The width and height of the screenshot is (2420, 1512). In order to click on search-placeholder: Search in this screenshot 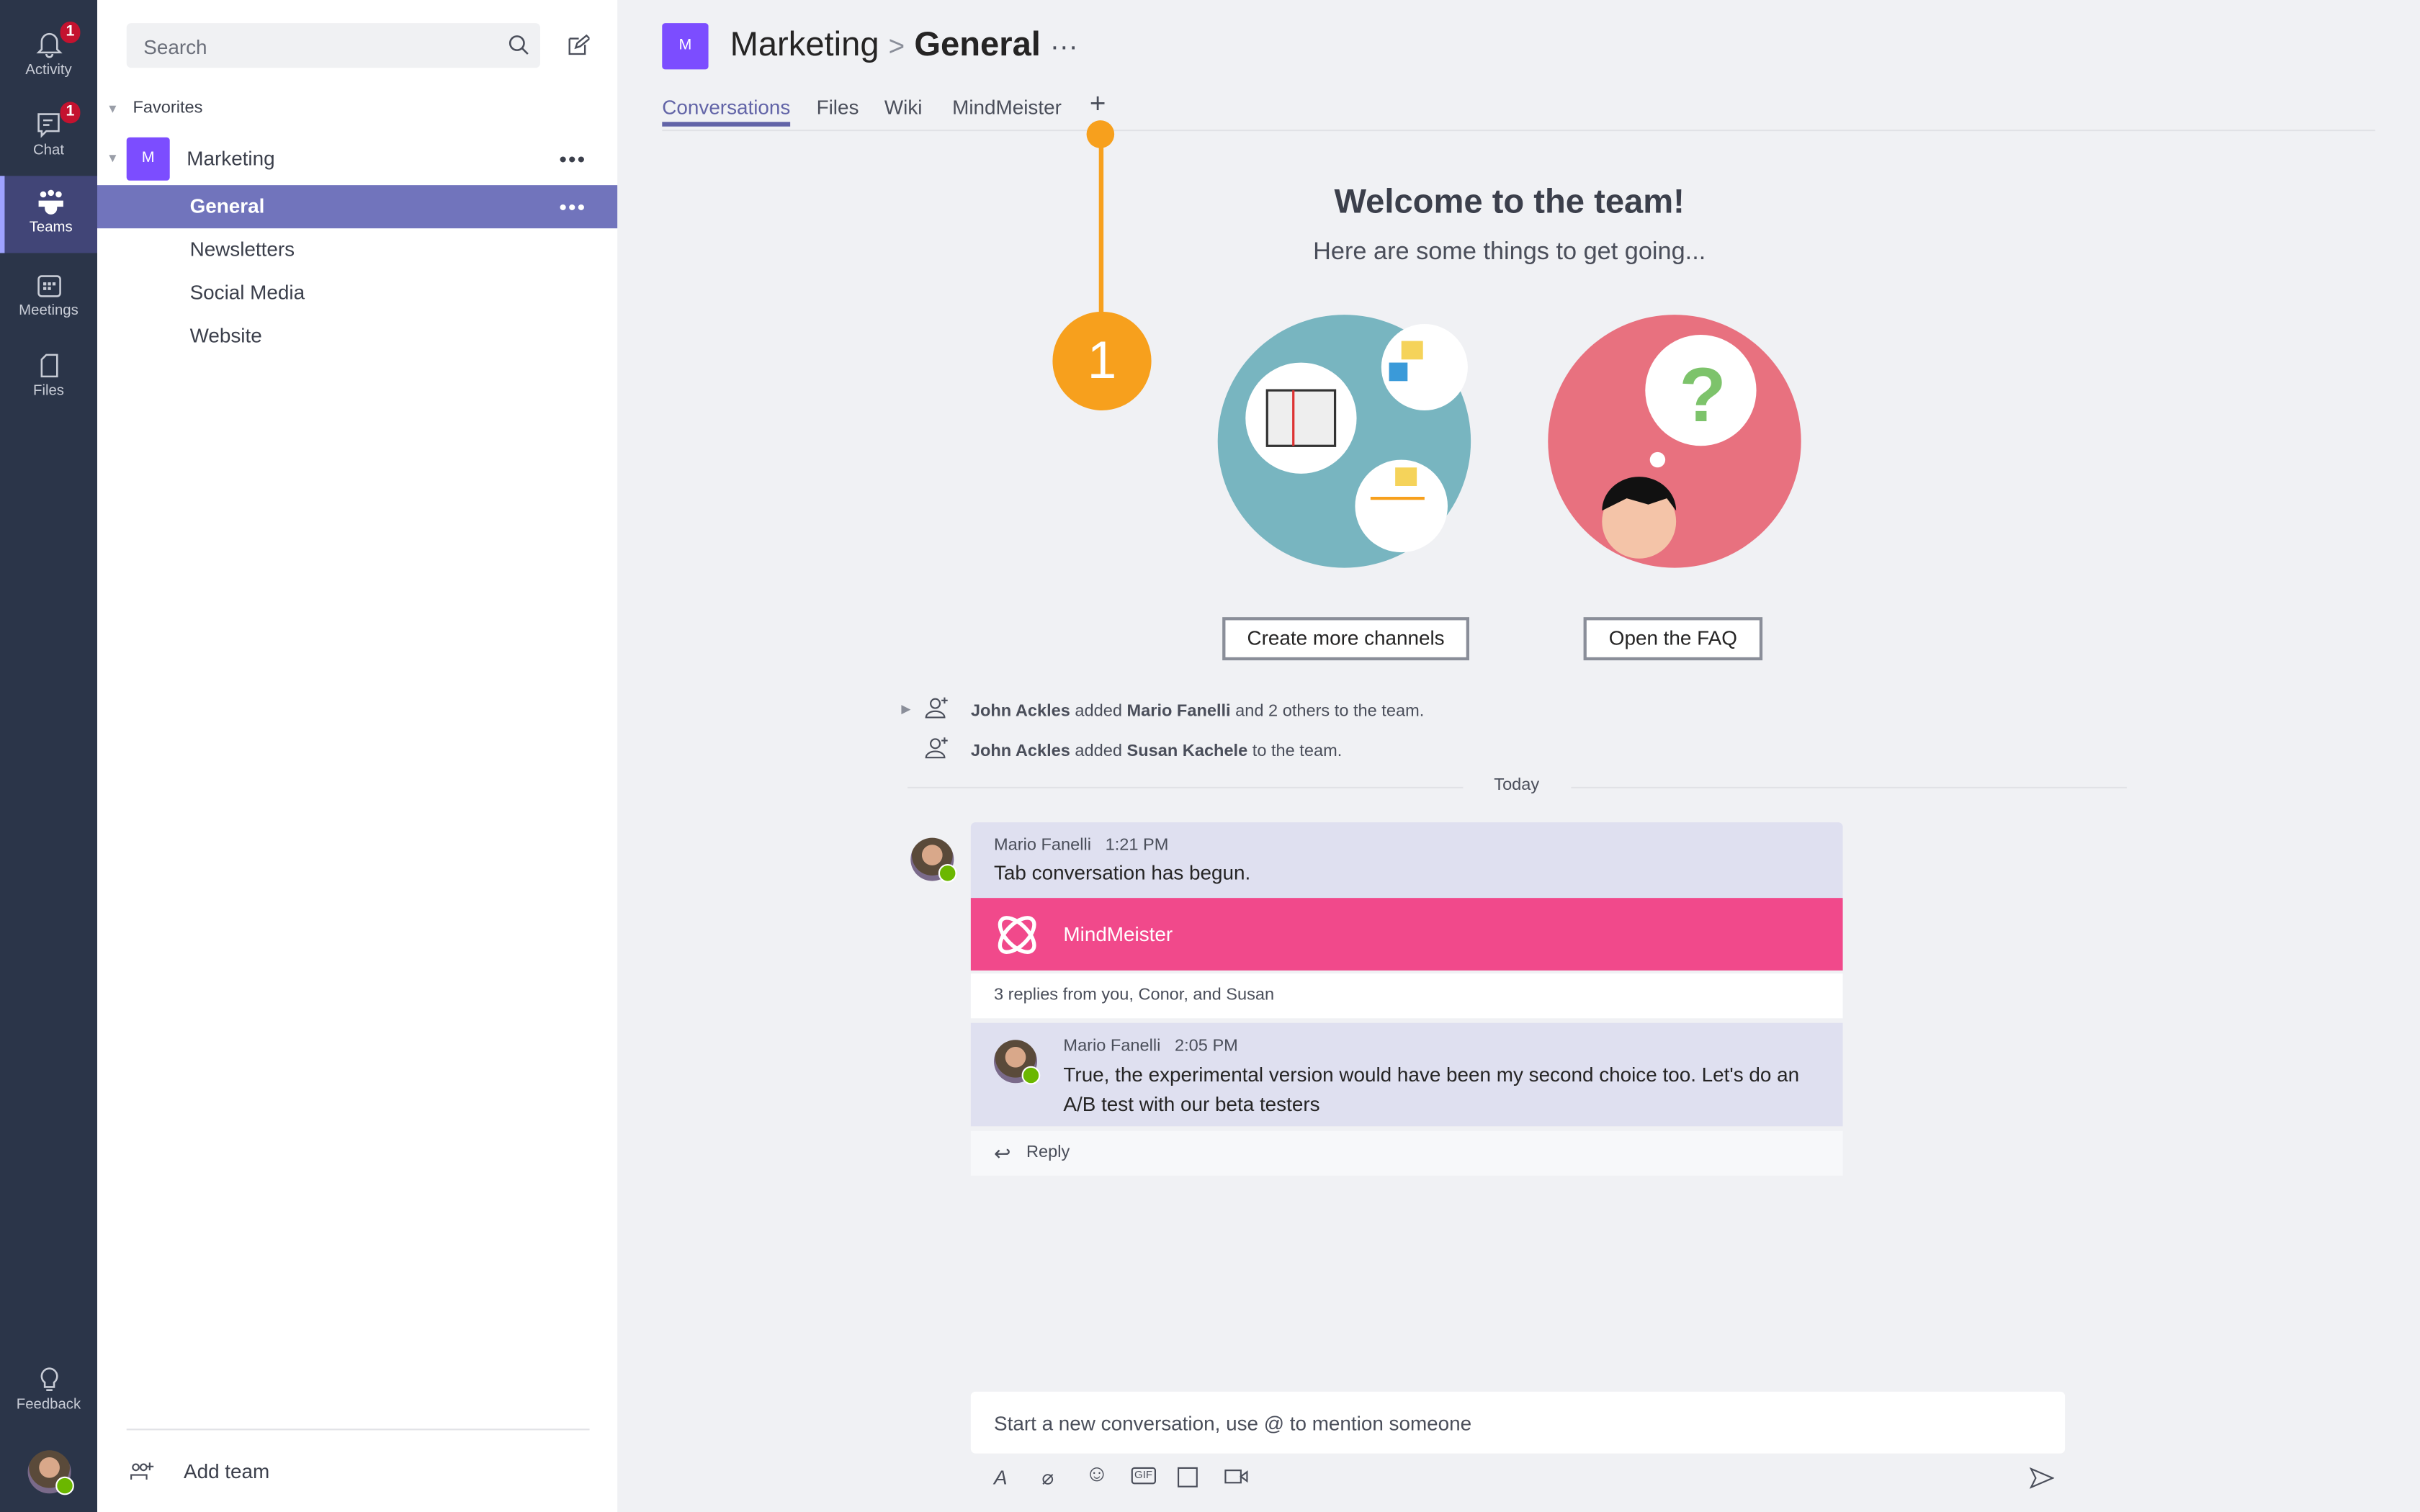, I will do `click(175, 47)`.